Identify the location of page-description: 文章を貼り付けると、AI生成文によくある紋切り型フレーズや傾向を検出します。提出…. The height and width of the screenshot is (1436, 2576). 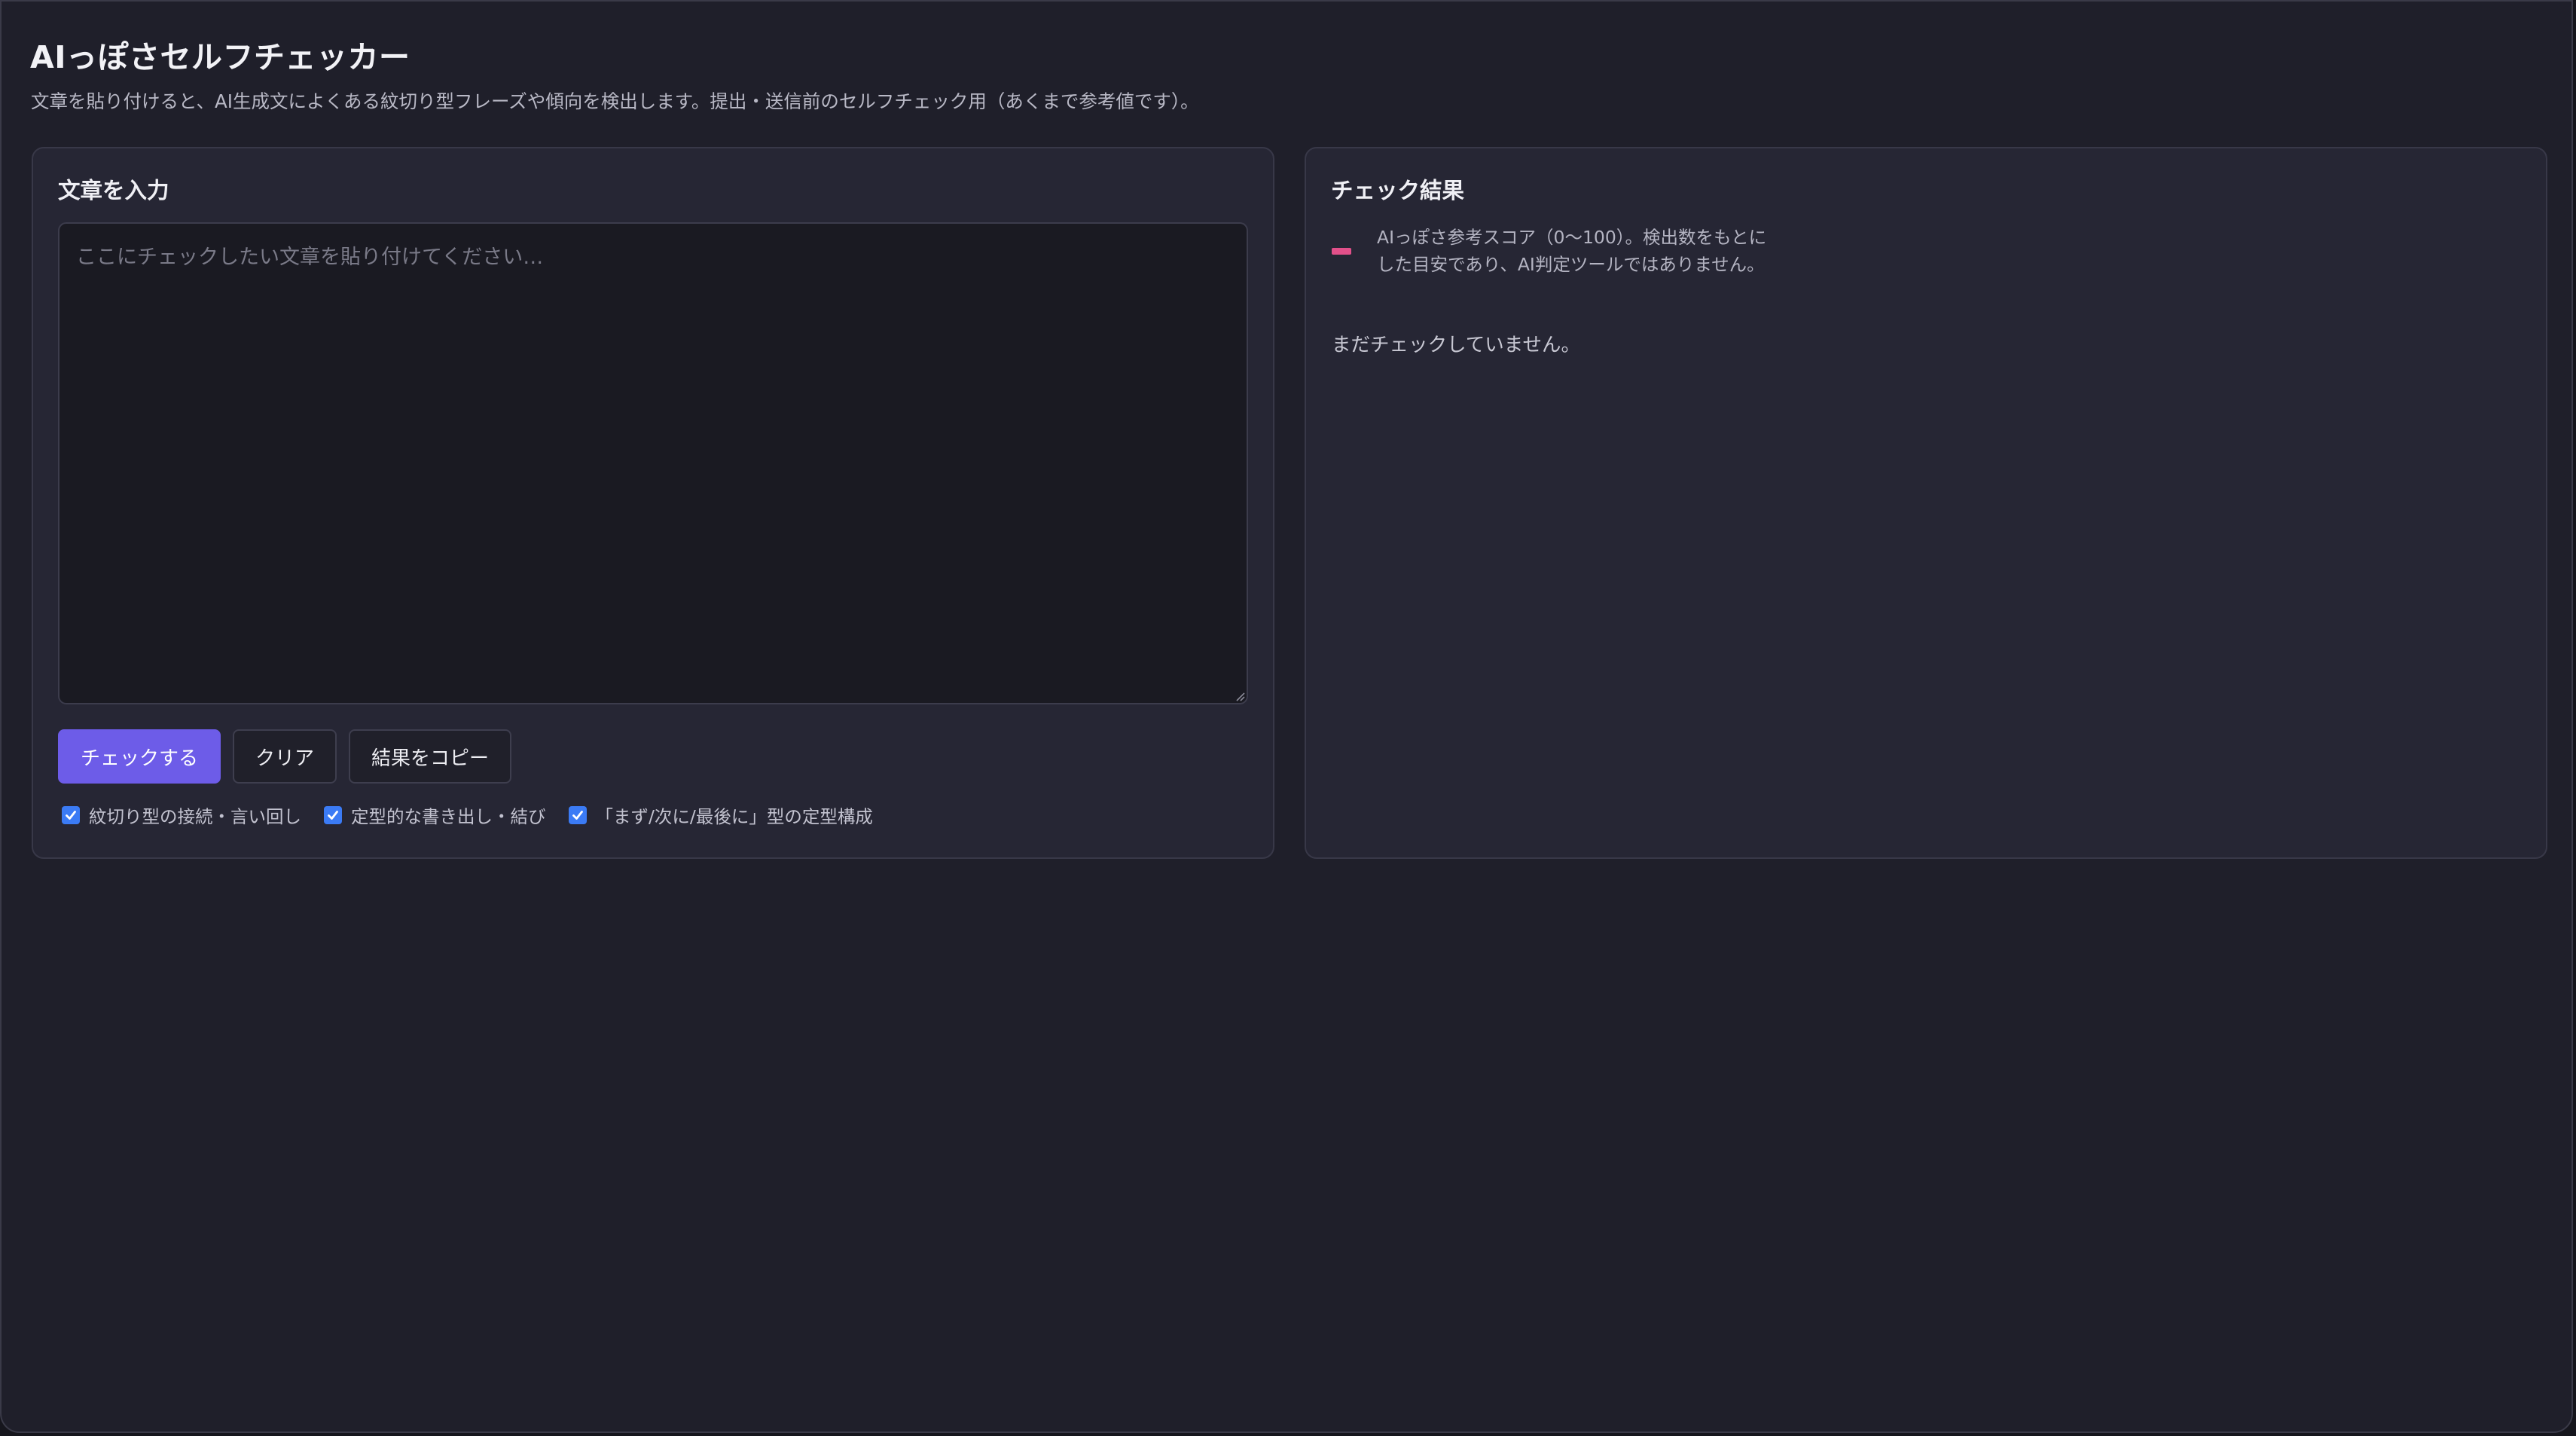
(615, 101).